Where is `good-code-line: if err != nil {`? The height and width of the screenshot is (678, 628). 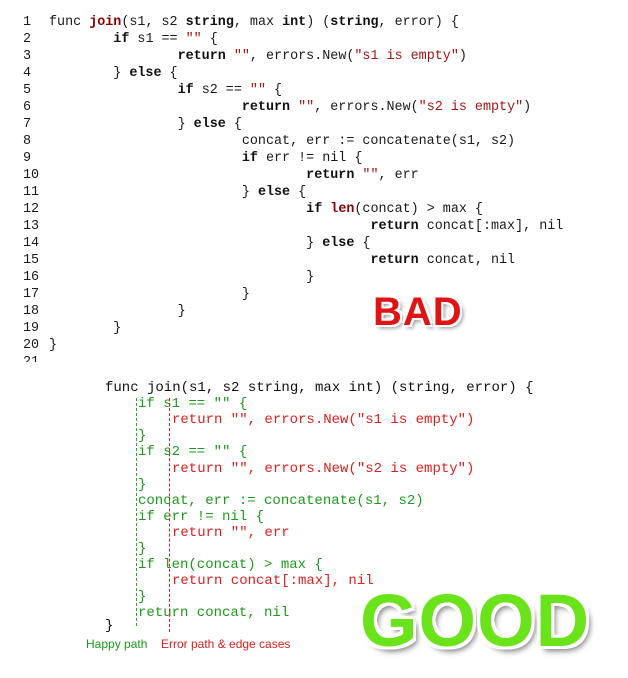 good-code-line: if err != nil { is located at coordinates (201, 516).